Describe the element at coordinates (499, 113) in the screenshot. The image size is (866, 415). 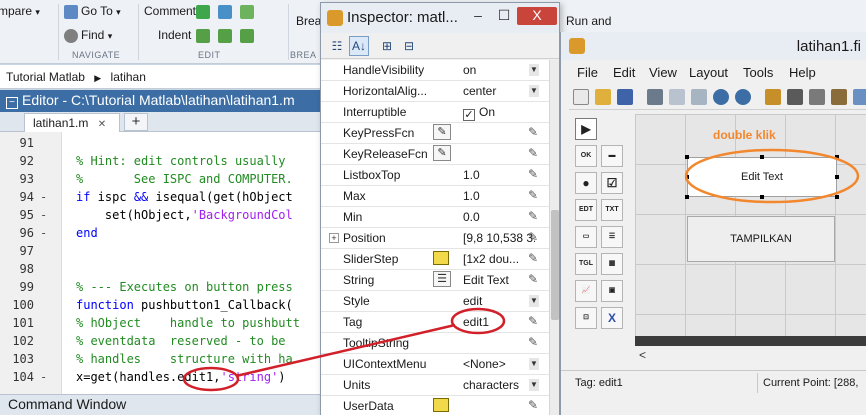
I see `property-value: ✓ On` at that location.